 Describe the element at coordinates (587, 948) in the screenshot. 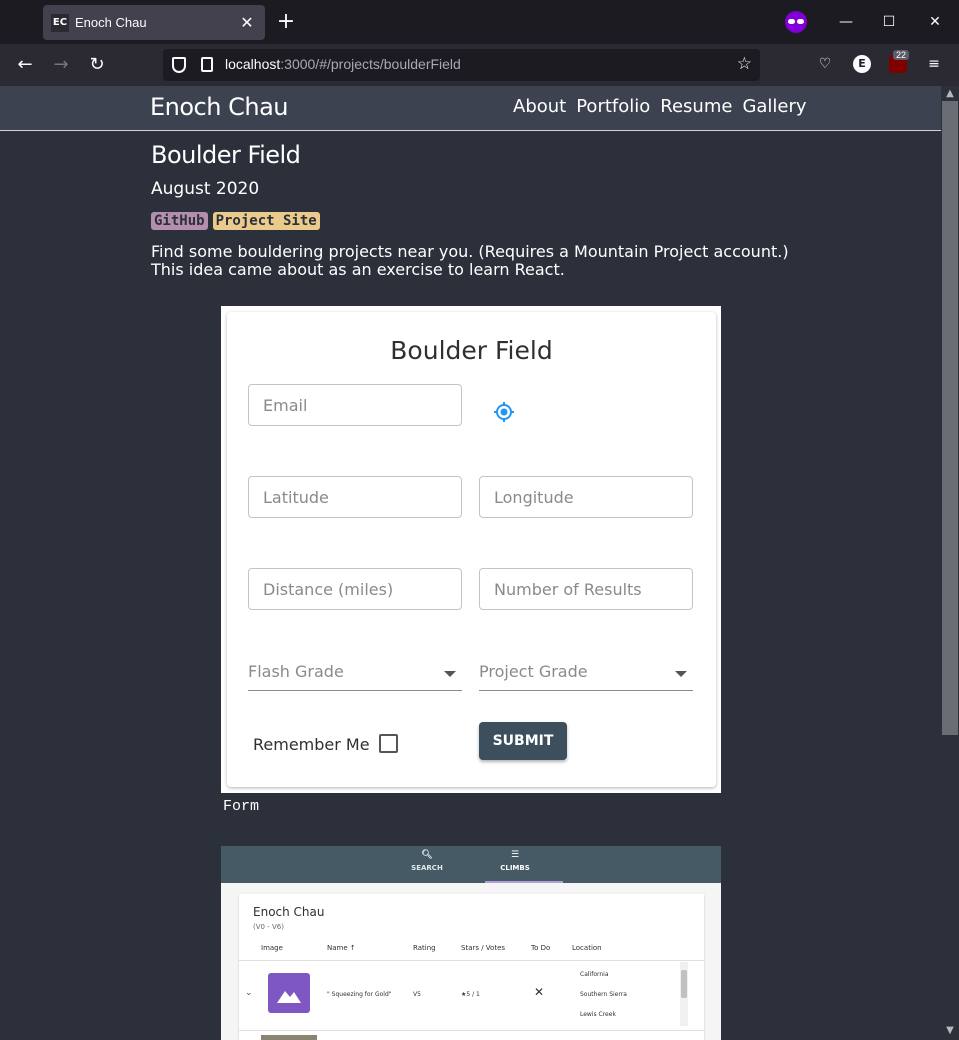

I see `col-location: Location` at that location.